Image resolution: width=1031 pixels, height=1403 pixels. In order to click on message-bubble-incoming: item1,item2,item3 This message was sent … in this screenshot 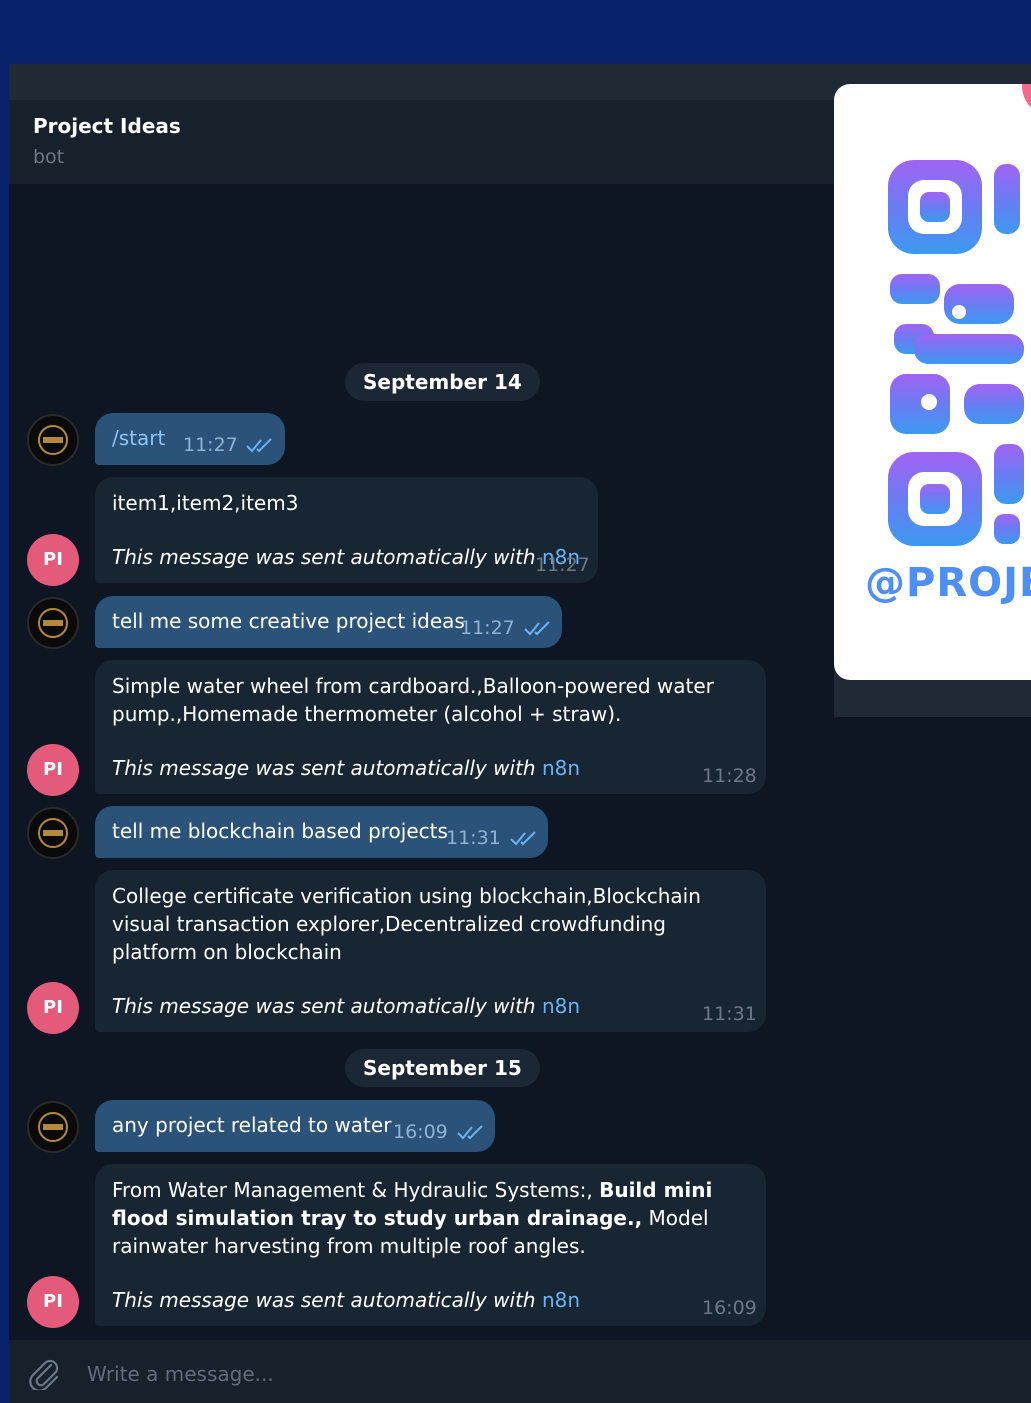, I will do `click(346, 530)`.